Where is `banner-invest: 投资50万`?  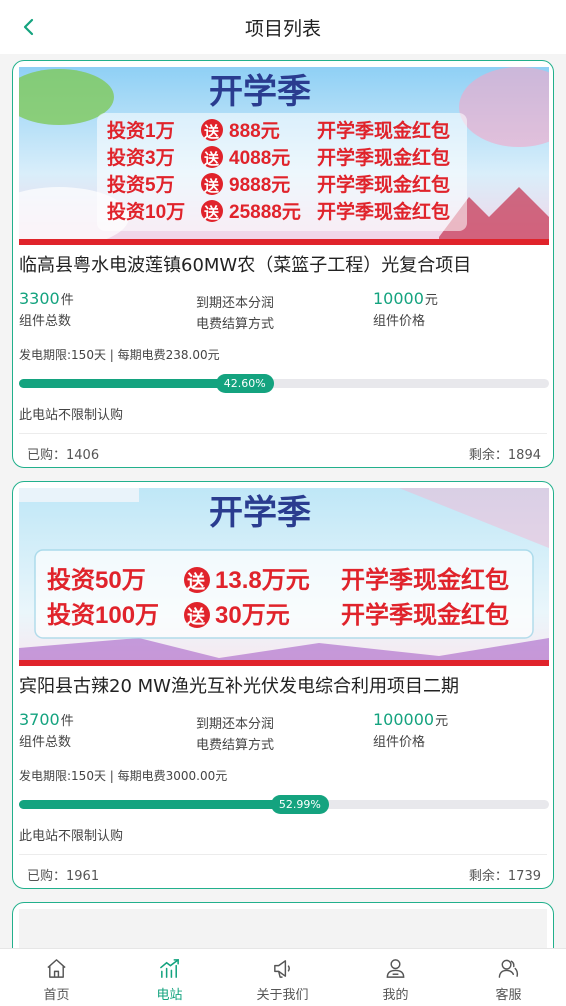
banner-invest: 投资50万 is located at coordinates (96, 580).